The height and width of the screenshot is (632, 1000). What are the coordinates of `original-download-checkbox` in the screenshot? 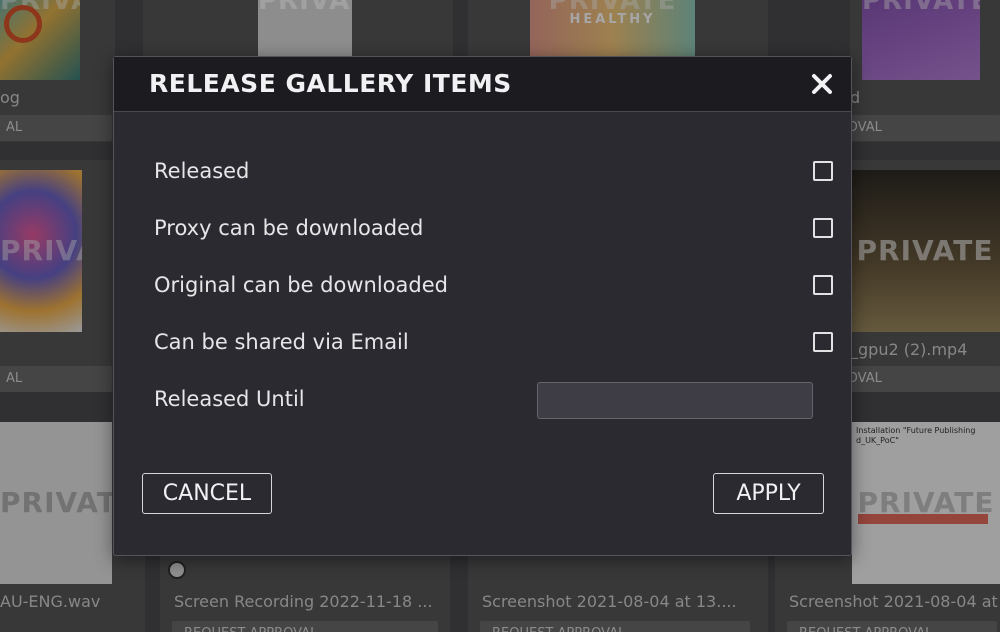 It's located at (823, 285).